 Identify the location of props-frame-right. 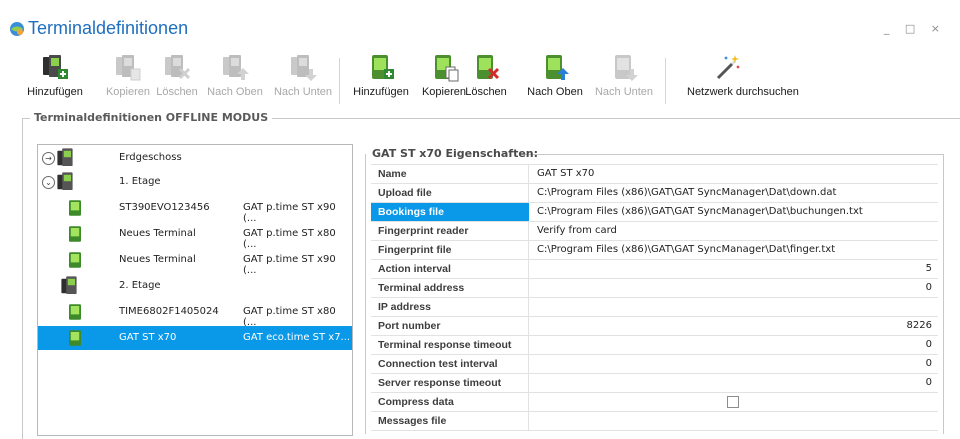
(943, 294).